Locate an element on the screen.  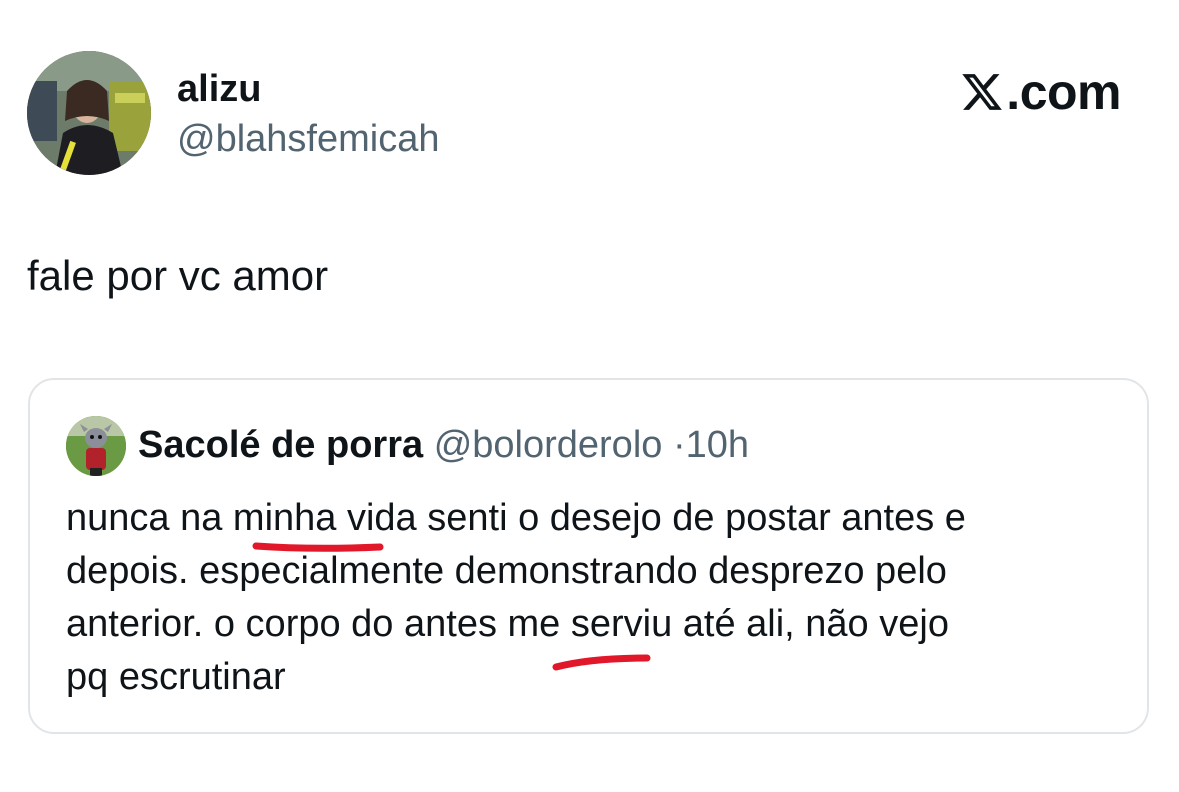
avatar-mascot-image is located at coordinates (96, 446).